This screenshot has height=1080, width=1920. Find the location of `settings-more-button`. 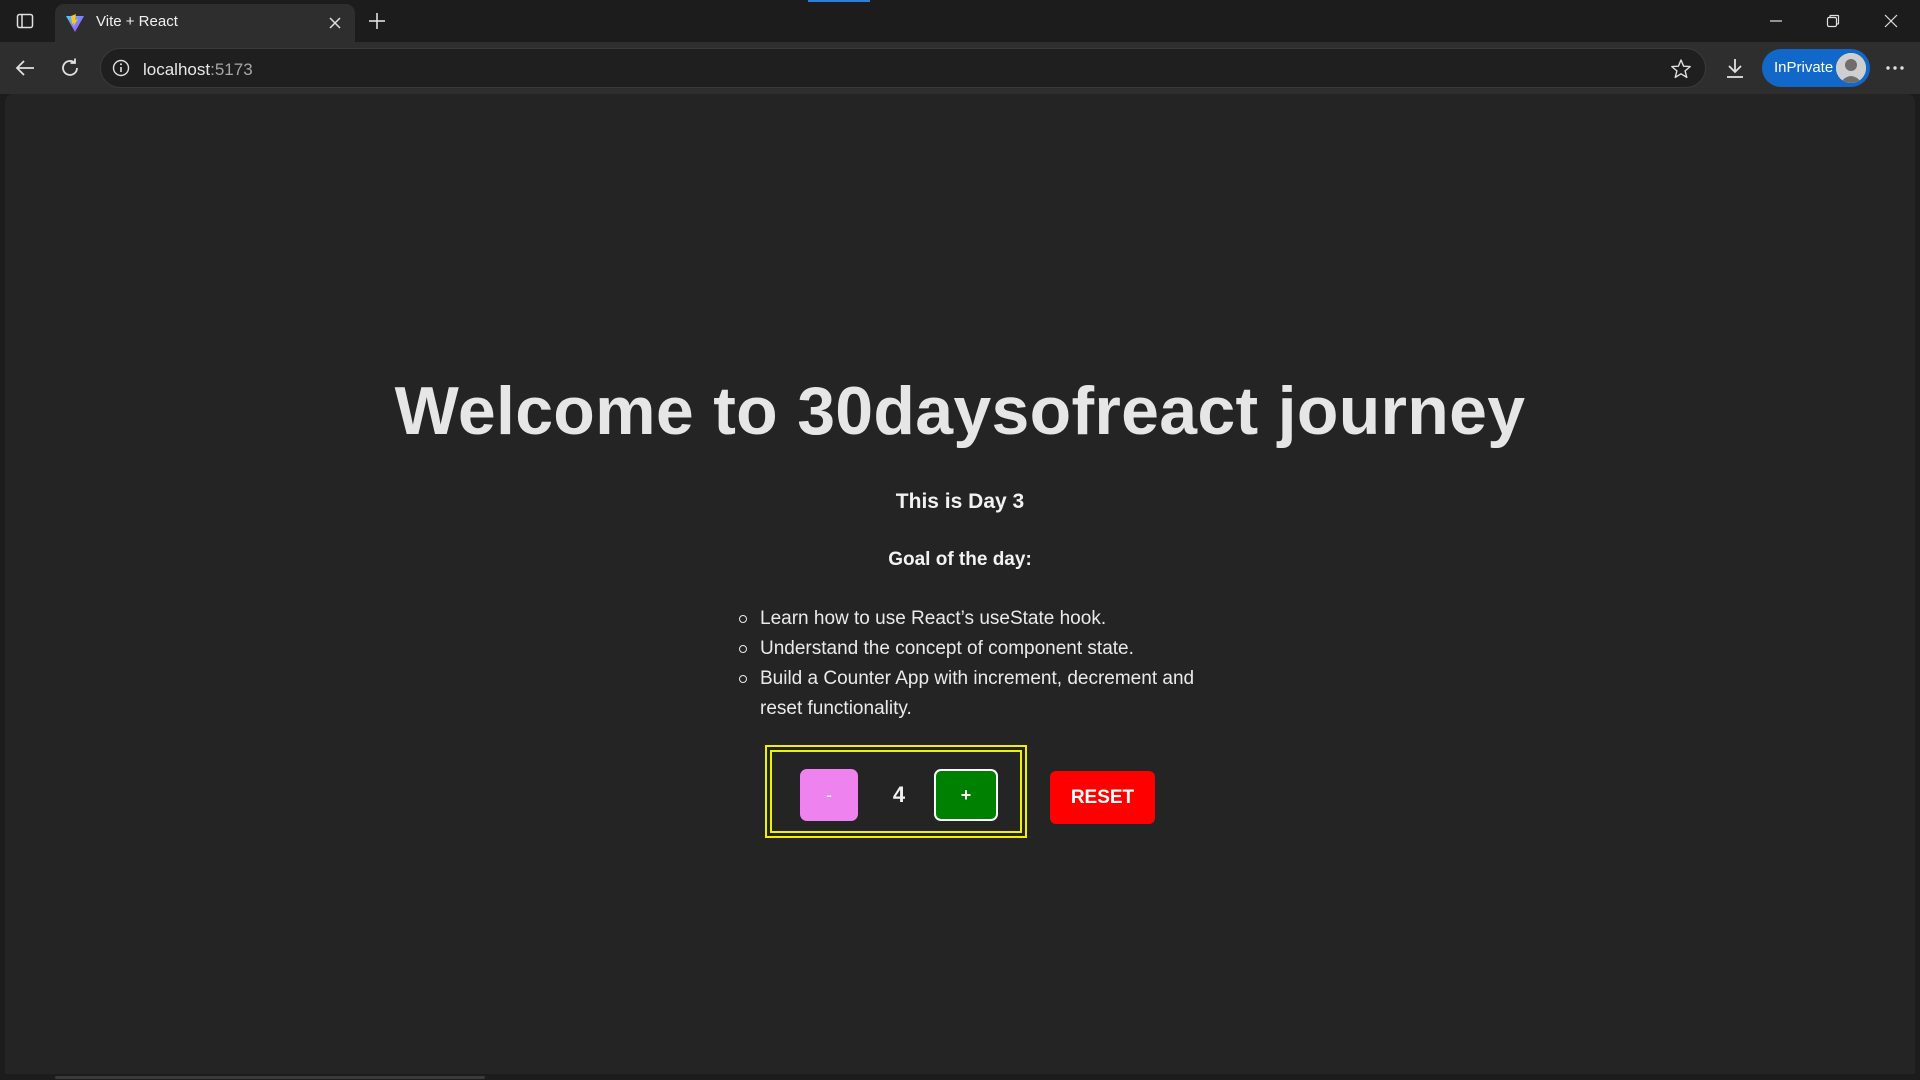

settings-more-button is located at coordinates (1895, 68).